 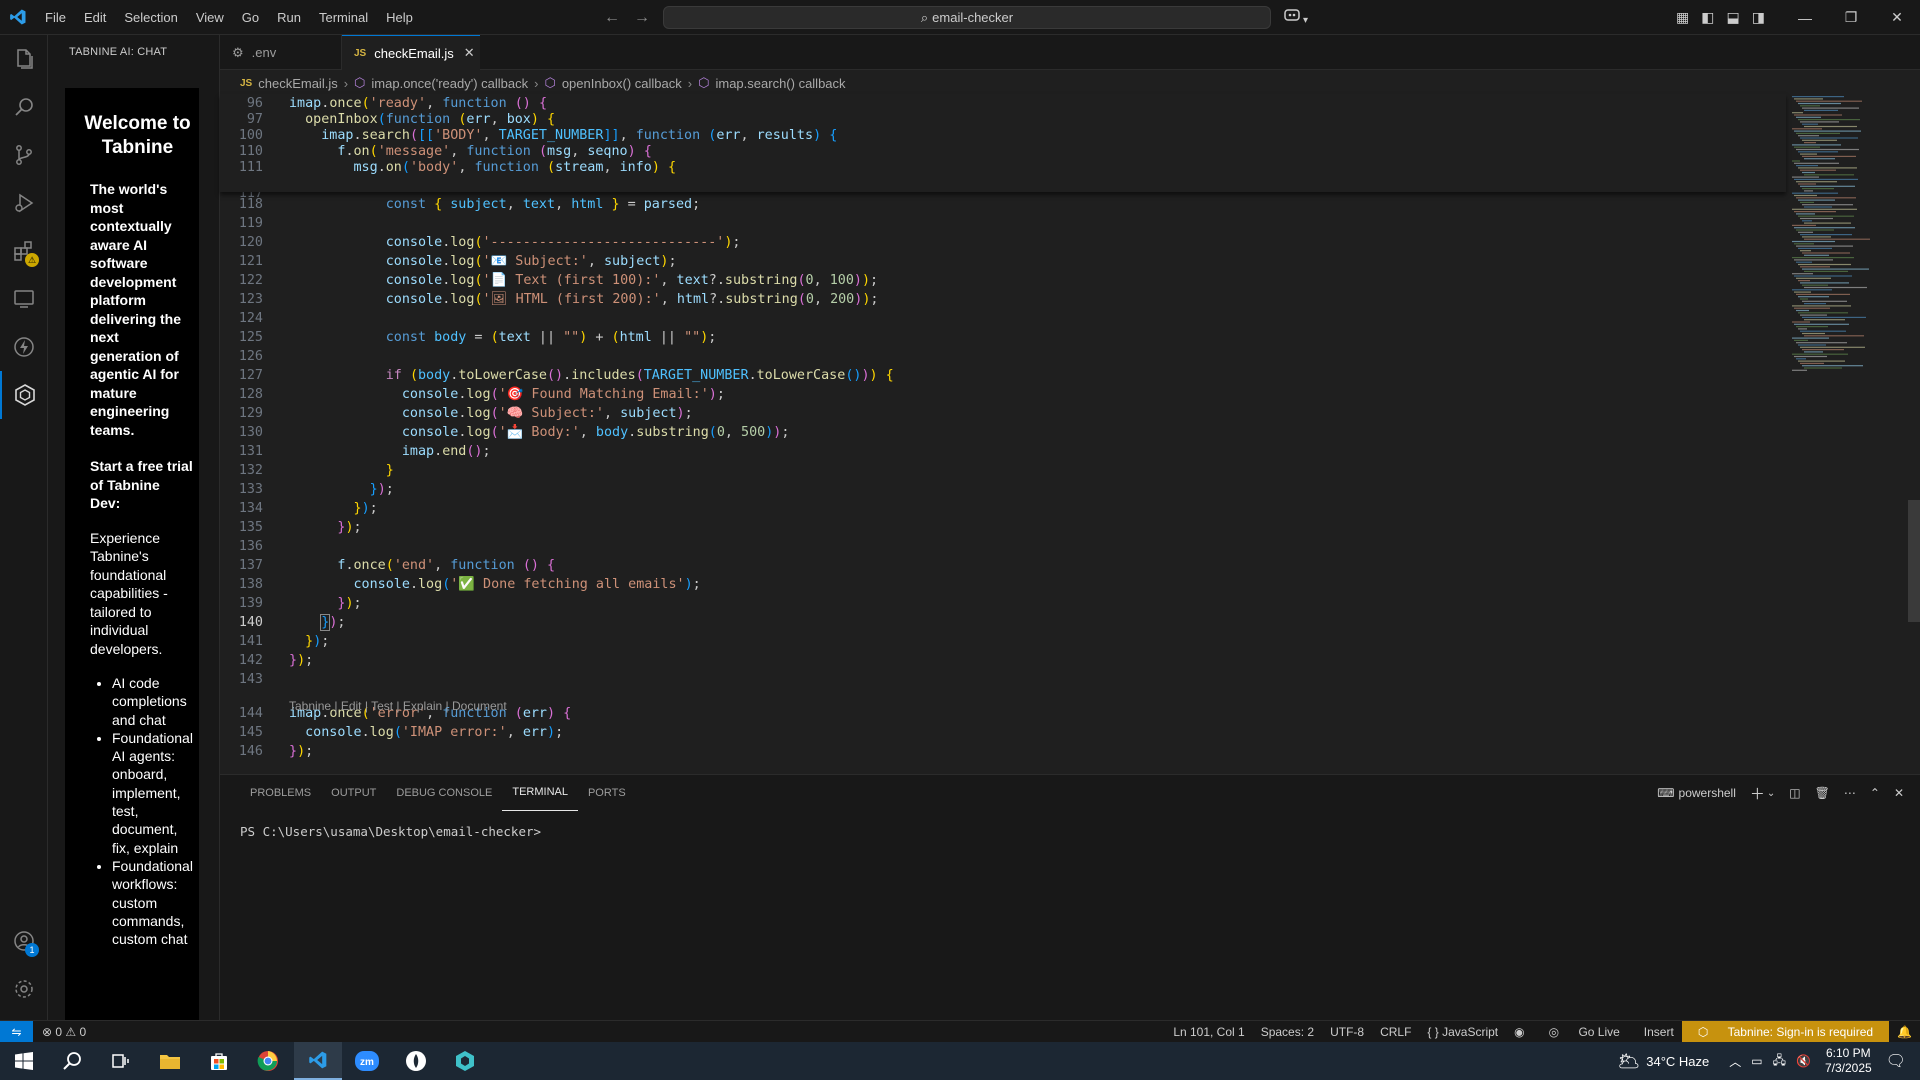 What do you see at coordinates (483, 261) in the screenshot?
I see `code-line: console.log('📧 Subject:', subject);` at bounding box center [483, 261].